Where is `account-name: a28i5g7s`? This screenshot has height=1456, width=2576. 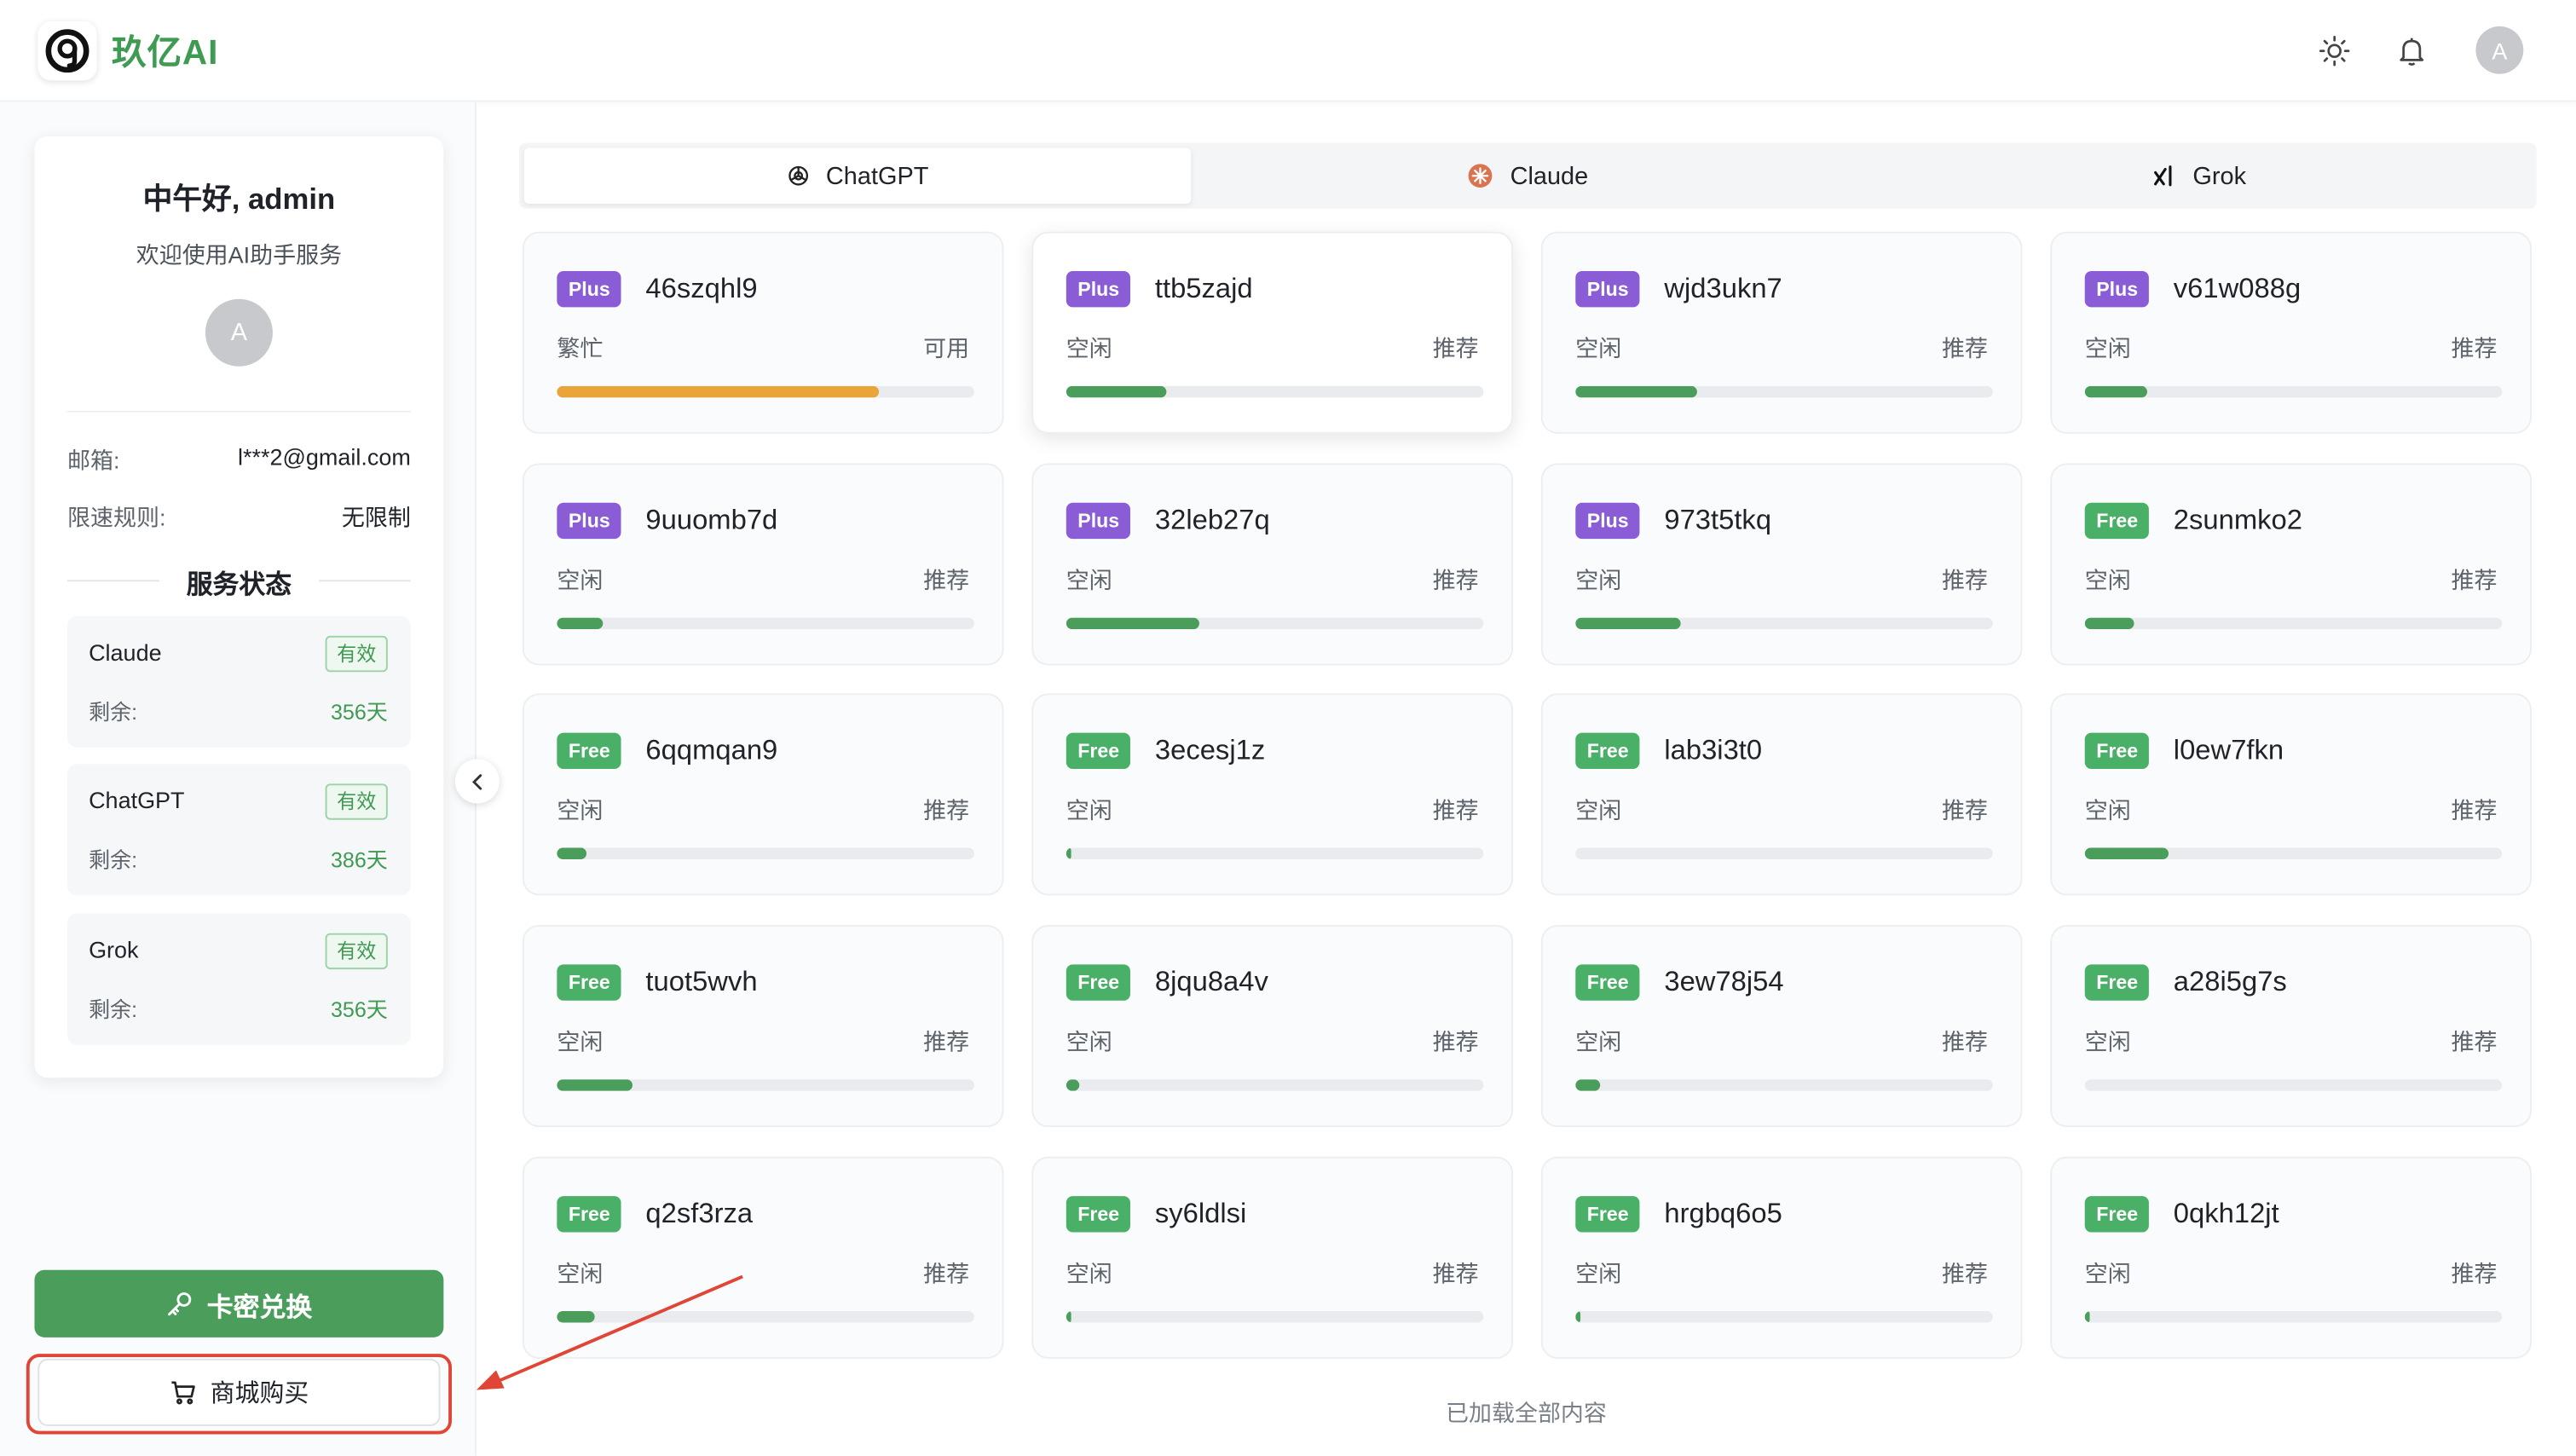
account-name: a28i5g7s is located at coordinates (2230, 981).